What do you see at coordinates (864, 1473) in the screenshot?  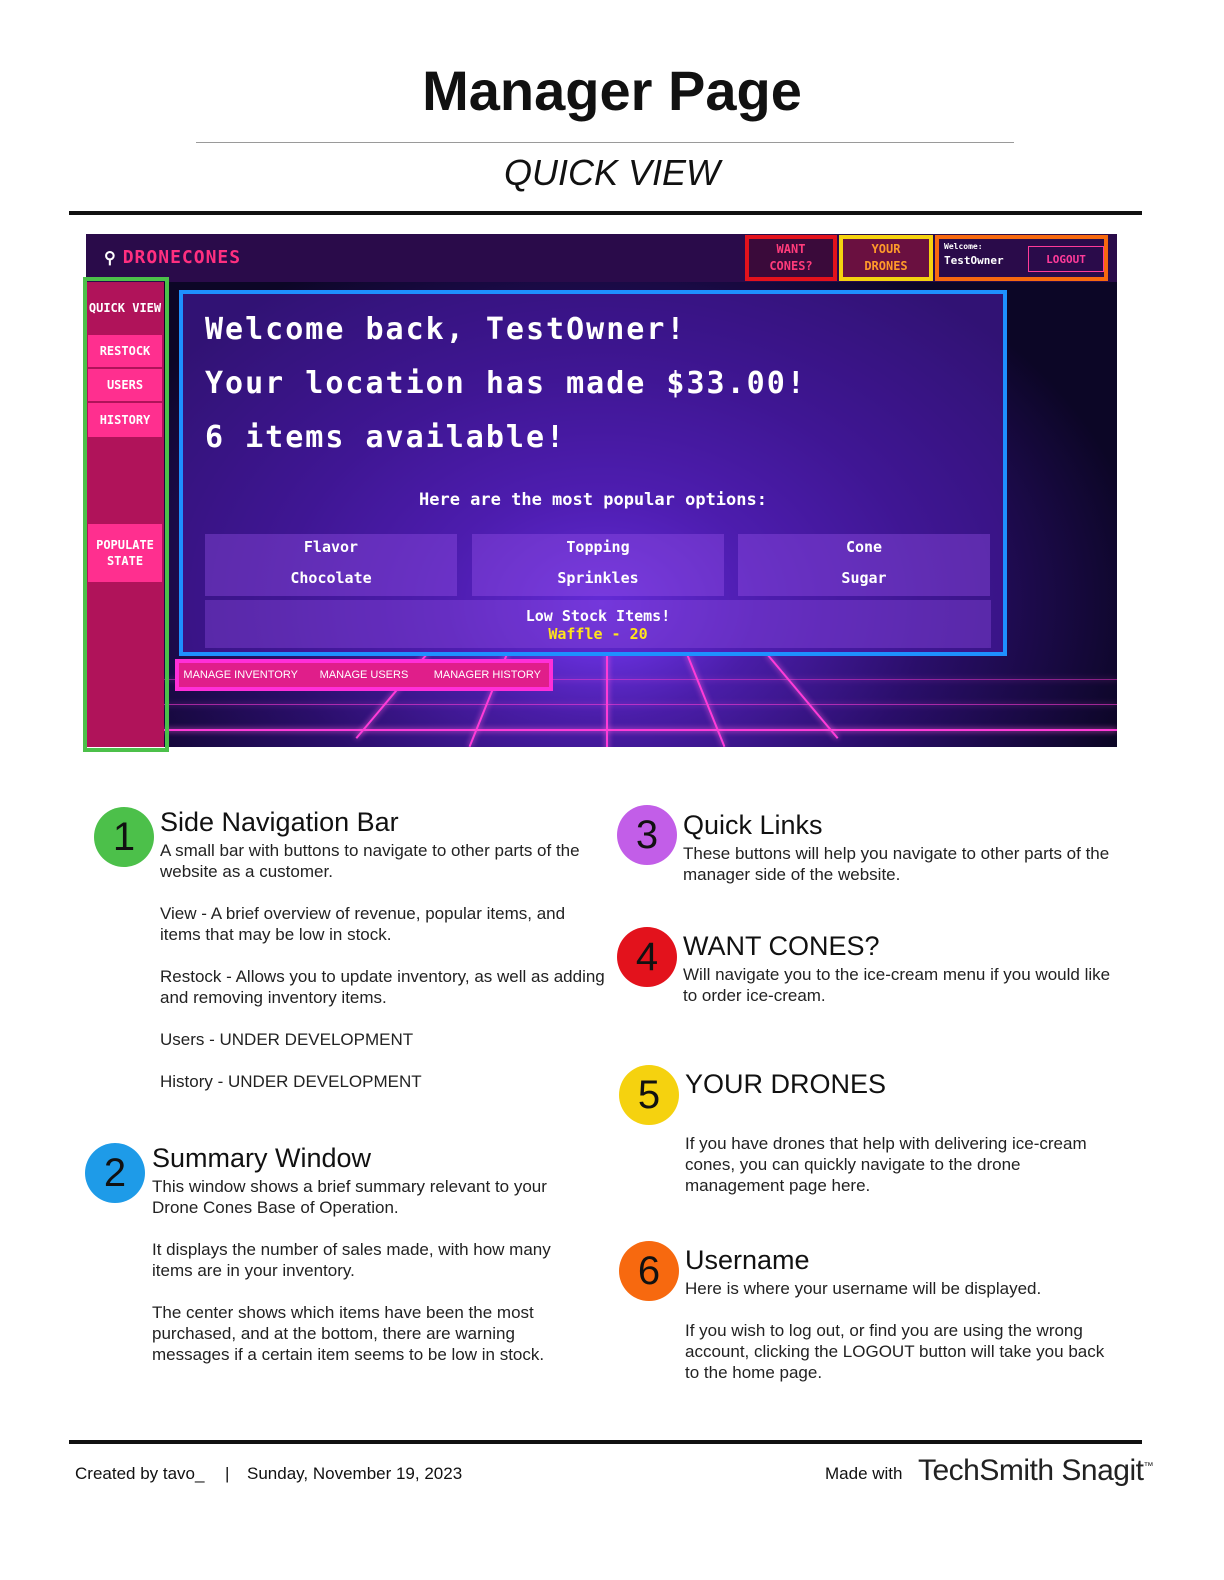 I see `footer-made-with: Made with` at bounding box center [864, 1473].